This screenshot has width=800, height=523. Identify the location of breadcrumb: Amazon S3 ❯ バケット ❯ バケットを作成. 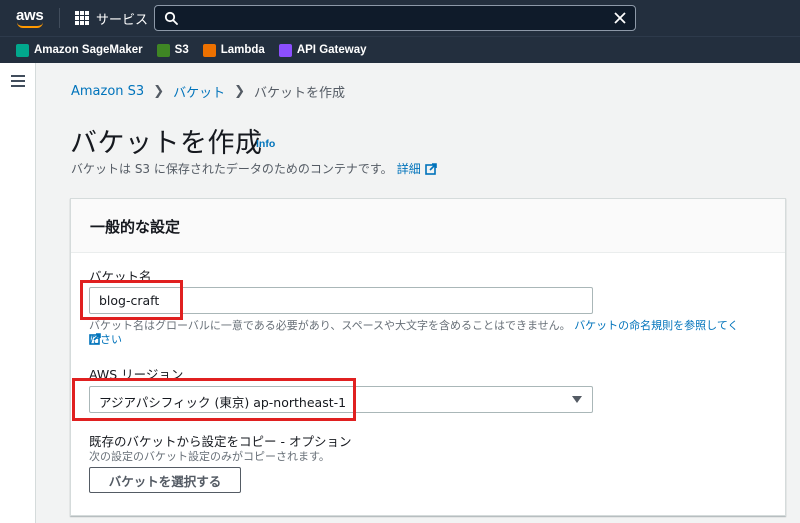
(208, 91).